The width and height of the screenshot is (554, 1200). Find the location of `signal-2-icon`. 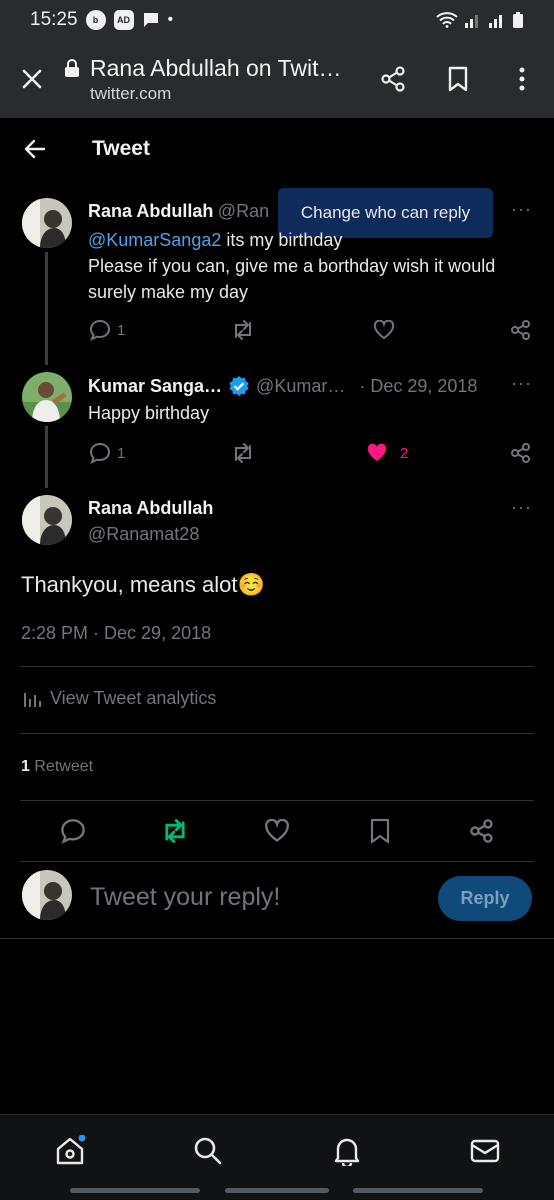

signal-2-icon is located at coordinates (495, 21).